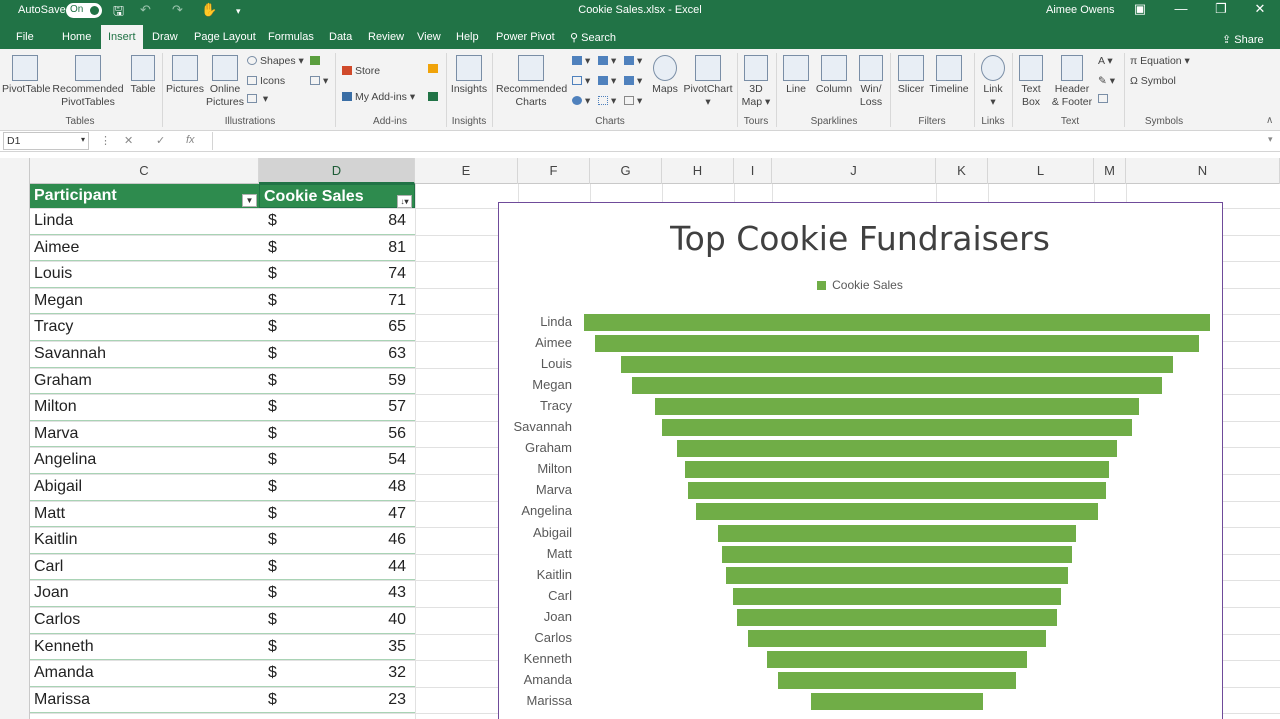 The image size is (1280, 719). I want to click on row-headers, so click(15, 451).